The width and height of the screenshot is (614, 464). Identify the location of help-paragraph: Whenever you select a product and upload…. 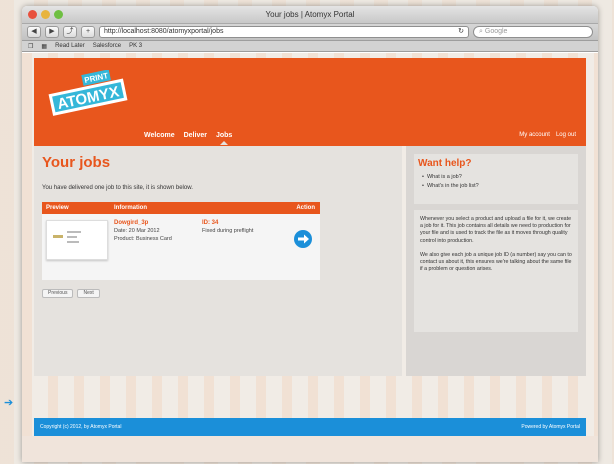
(496, 230).